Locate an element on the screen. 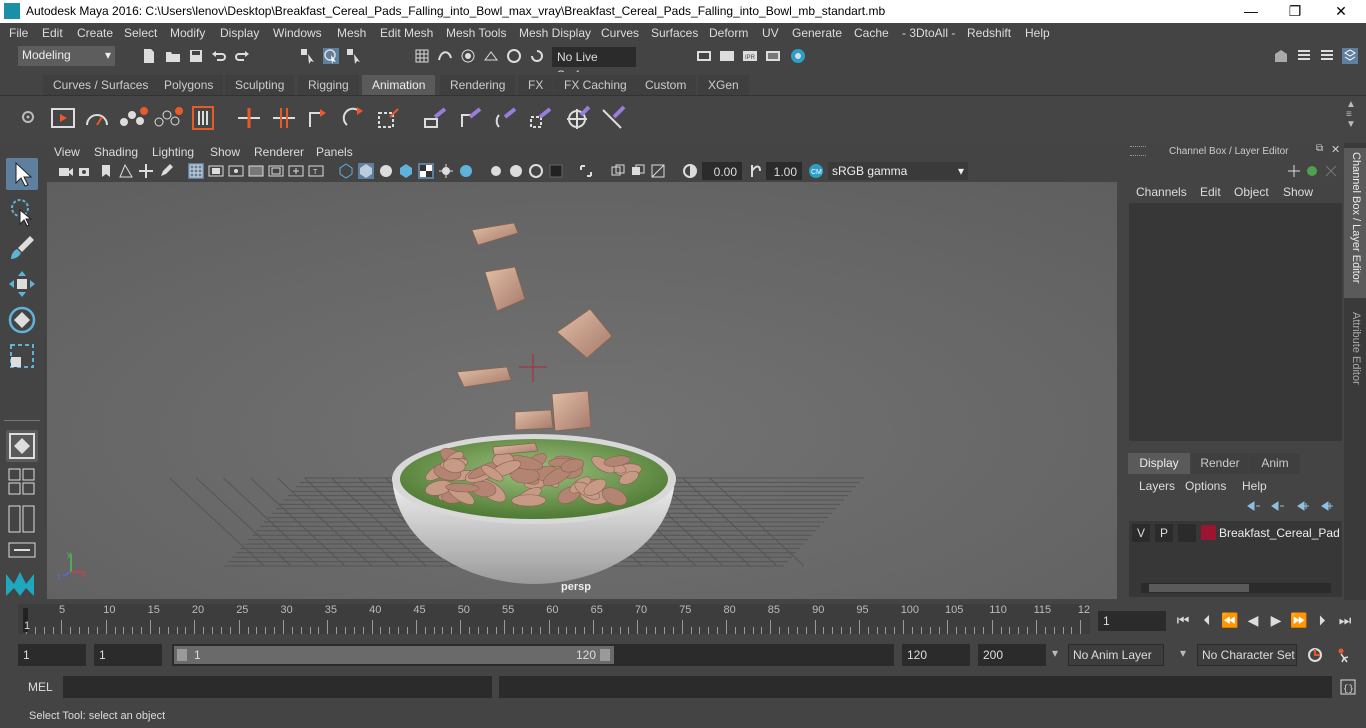 The height and width of the screenshot is (728, 1366). step-forward-key-button: ⏩ is located at coordinates (1299, 620).